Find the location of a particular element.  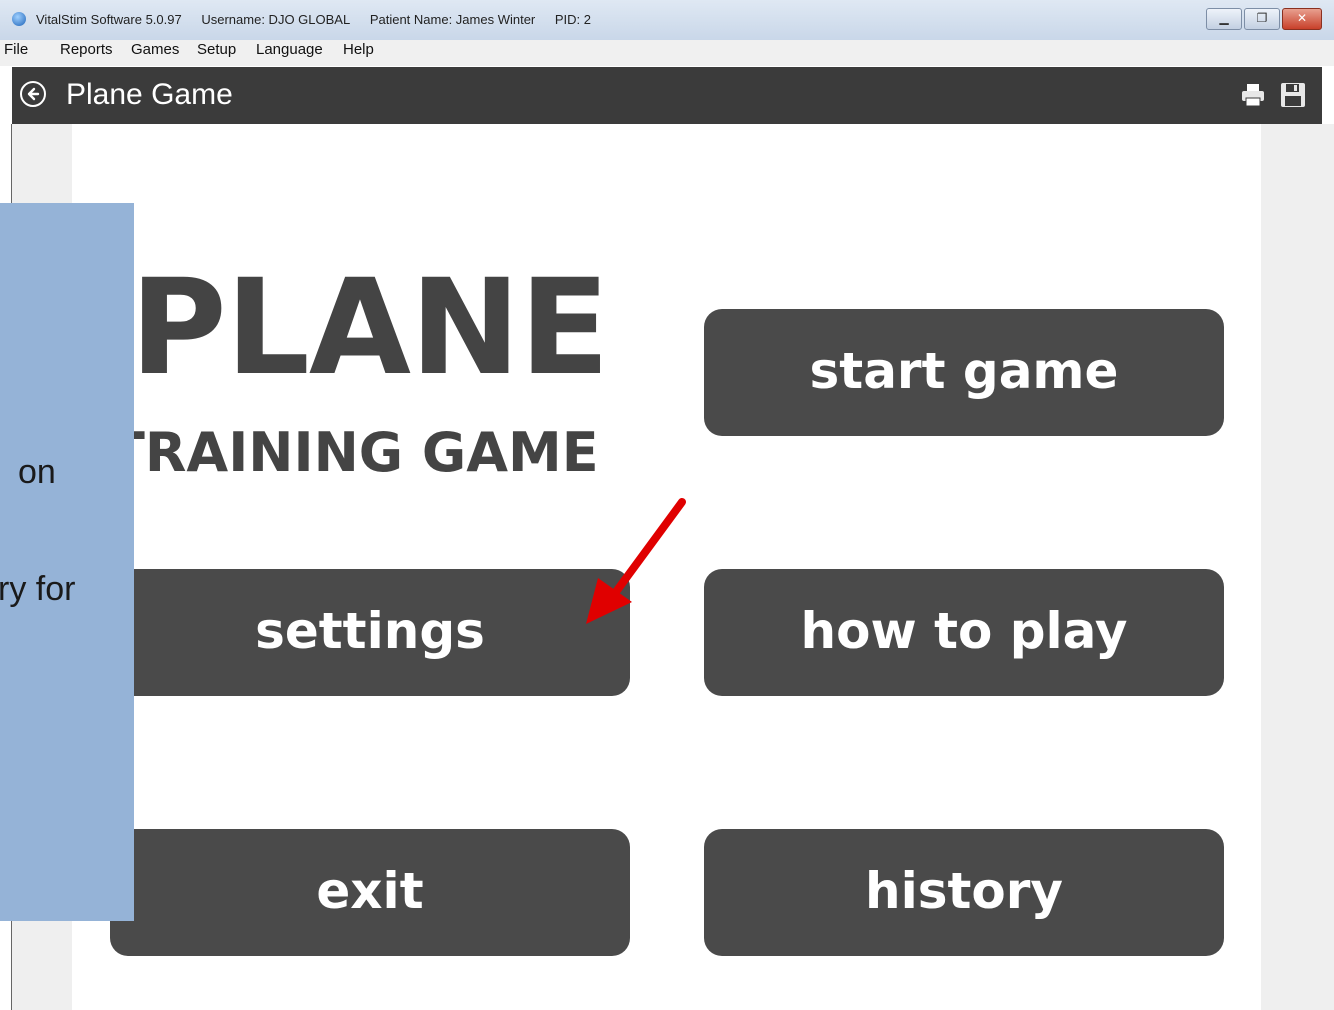

app-logo-icon is located at coordinates (19, 19).